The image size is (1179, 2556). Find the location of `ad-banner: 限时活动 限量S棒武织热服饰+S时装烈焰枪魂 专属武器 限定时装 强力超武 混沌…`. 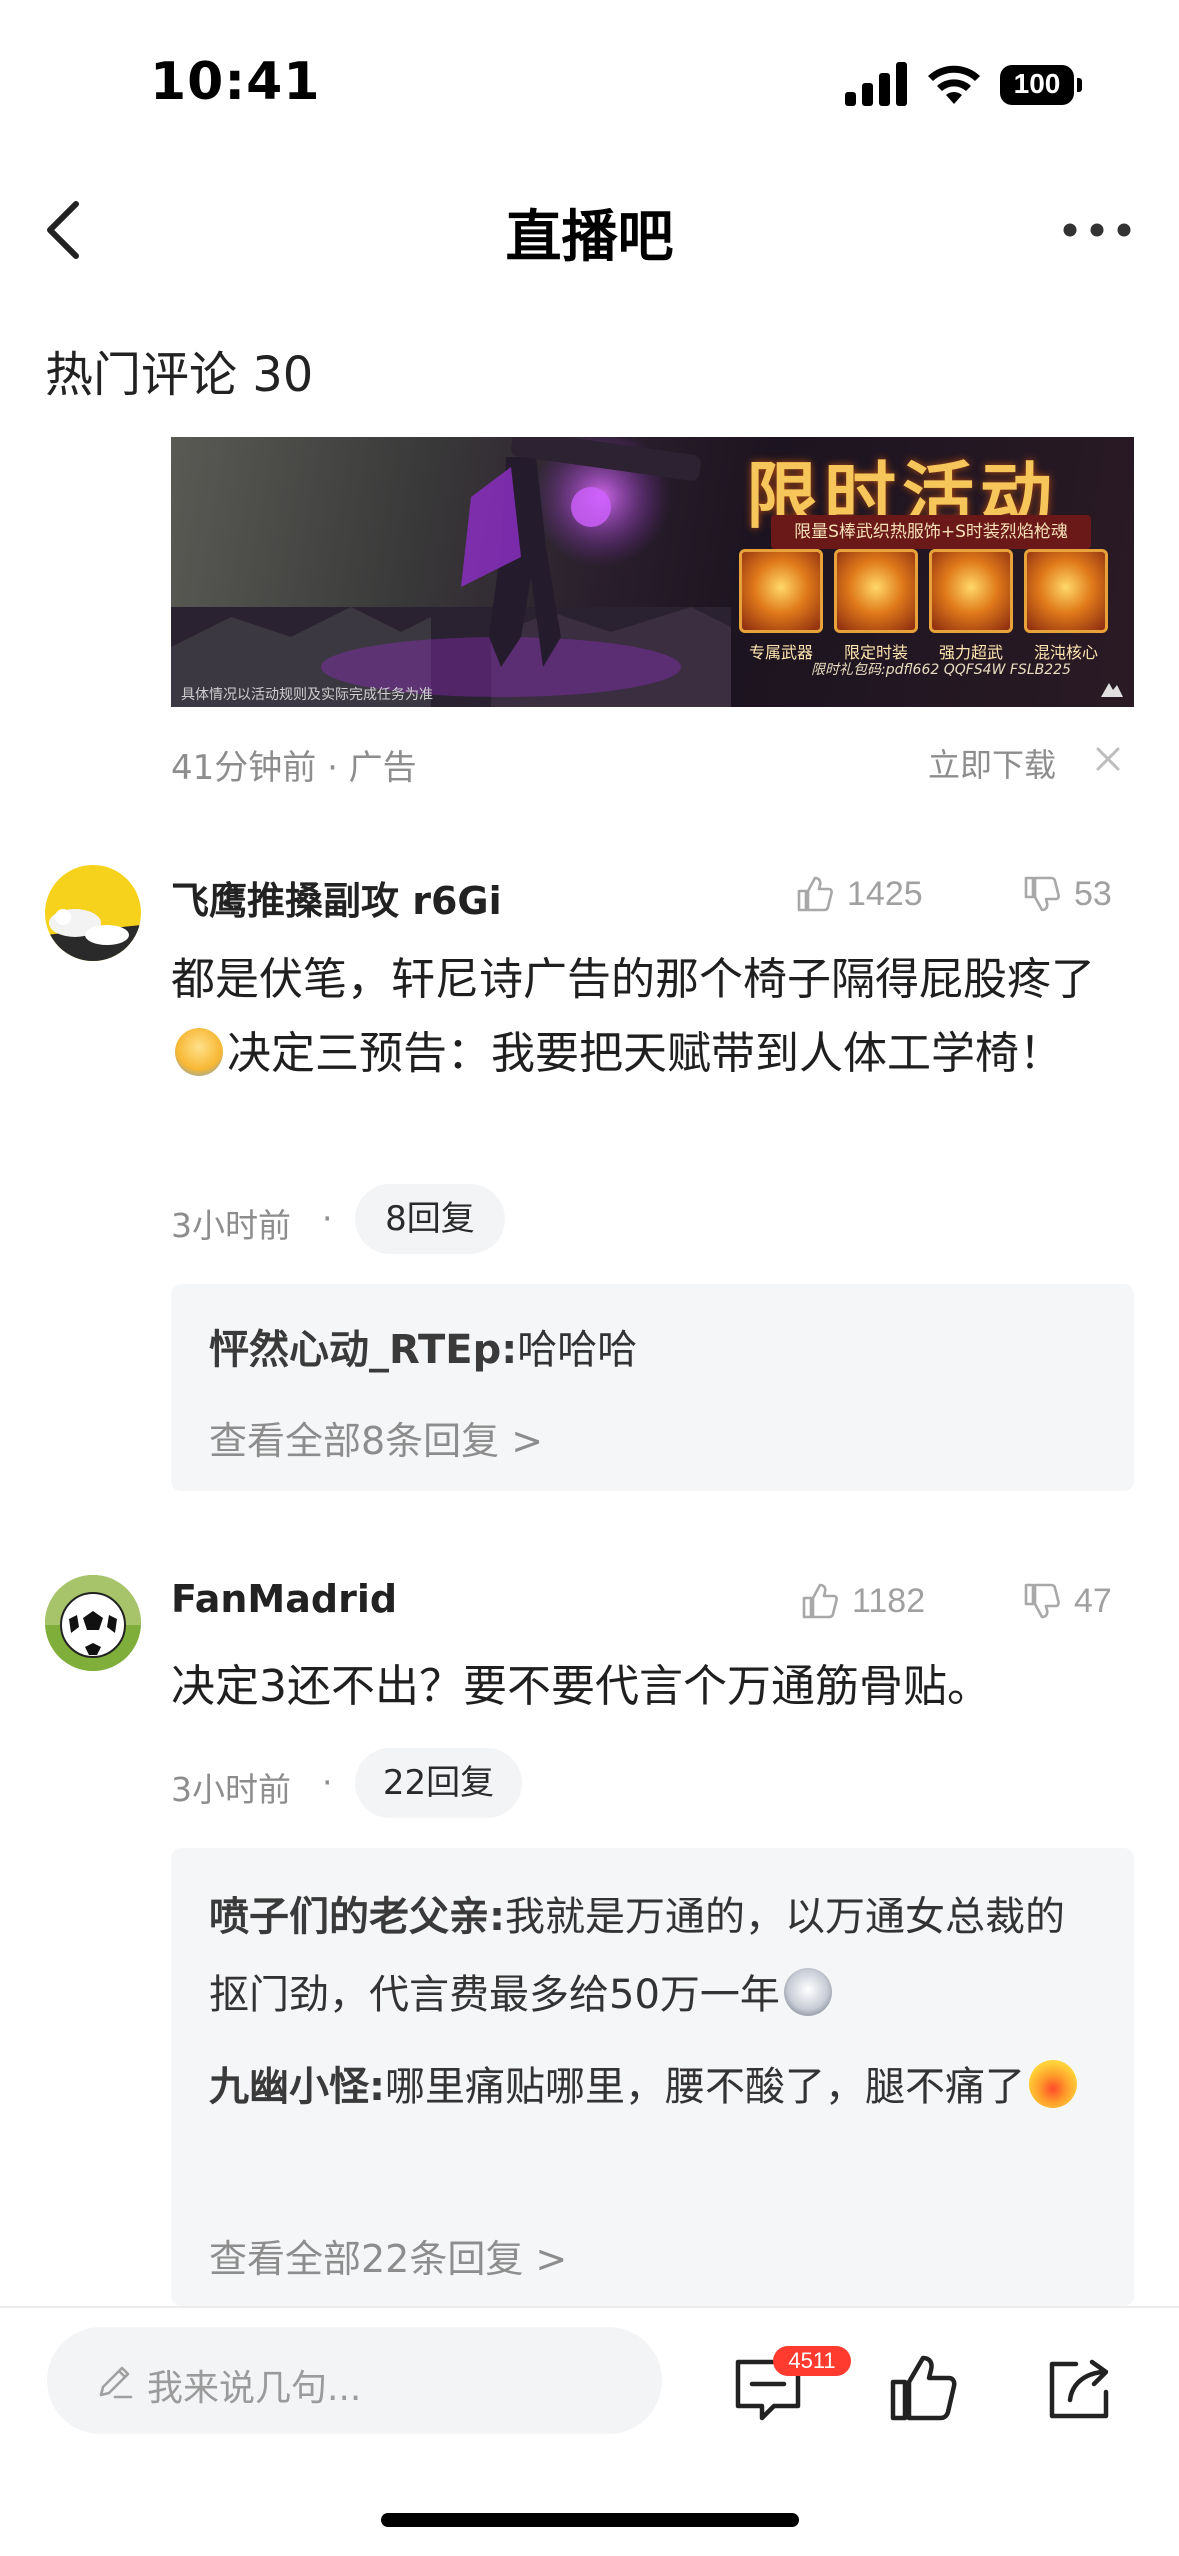

ad-banner: 限时活动 限量S棒武织热服饰+S时装烈焰枪魂 专属武器 限定时装 强力超武 混沌… is located at coordinates (652, 572).